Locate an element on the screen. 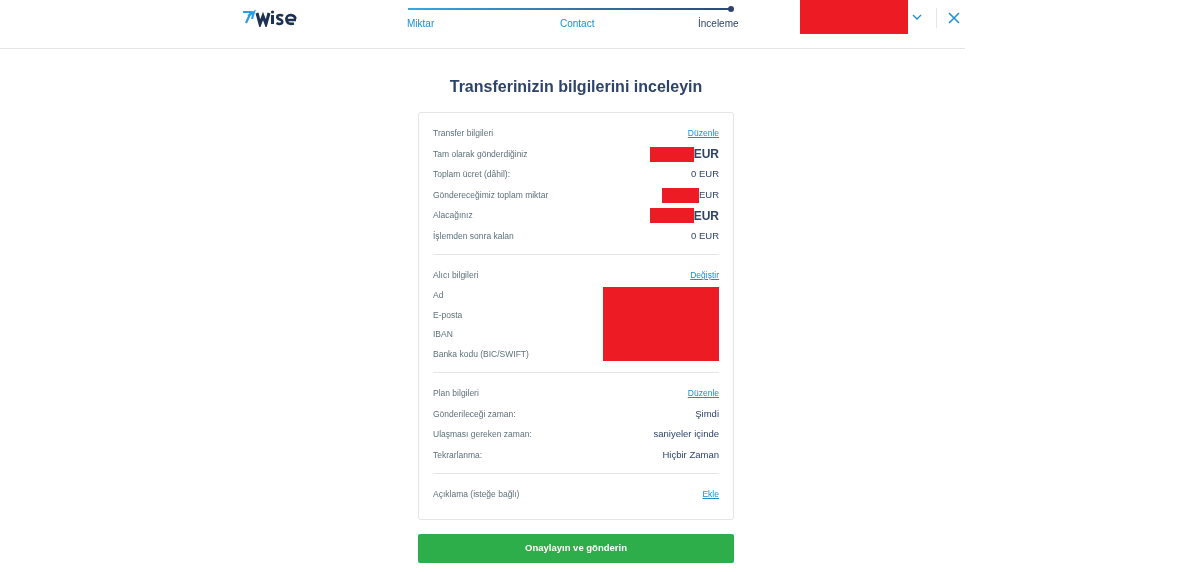  wise-logo-icon is located at coordinates (270, 18).